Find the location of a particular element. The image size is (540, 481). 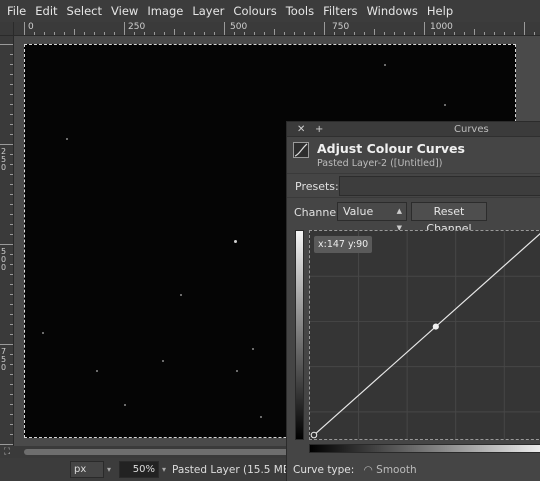

menu-edit: Edit is located at coordinates (47, 11).